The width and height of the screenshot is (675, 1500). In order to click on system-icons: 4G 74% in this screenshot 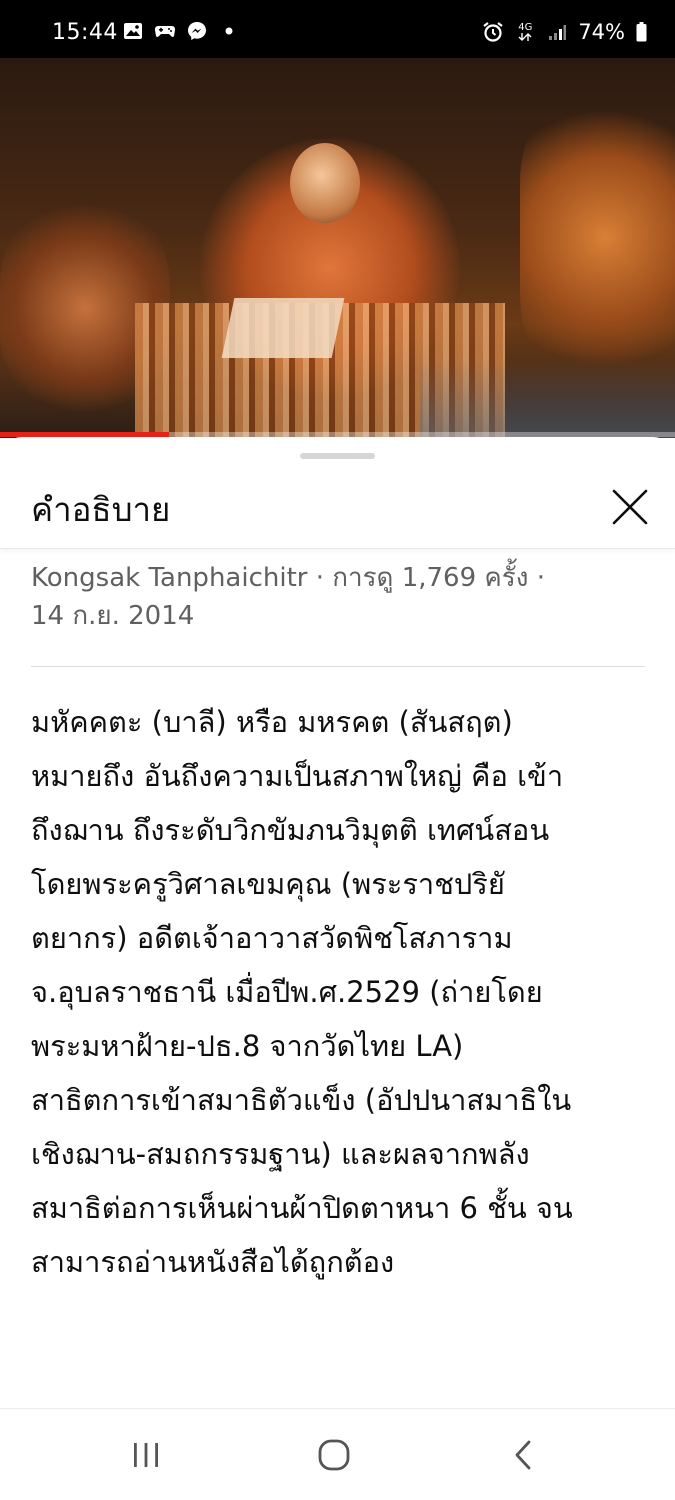, I will do `click(564, 32)`.